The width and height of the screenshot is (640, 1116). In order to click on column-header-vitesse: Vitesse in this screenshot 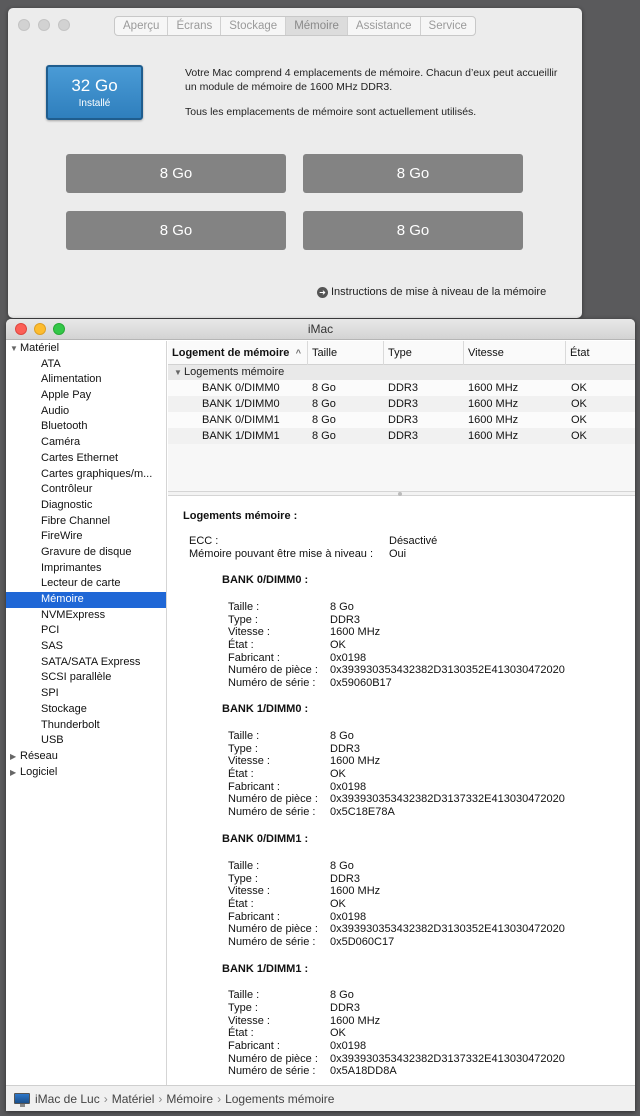, I will do `click(515, 353)`.